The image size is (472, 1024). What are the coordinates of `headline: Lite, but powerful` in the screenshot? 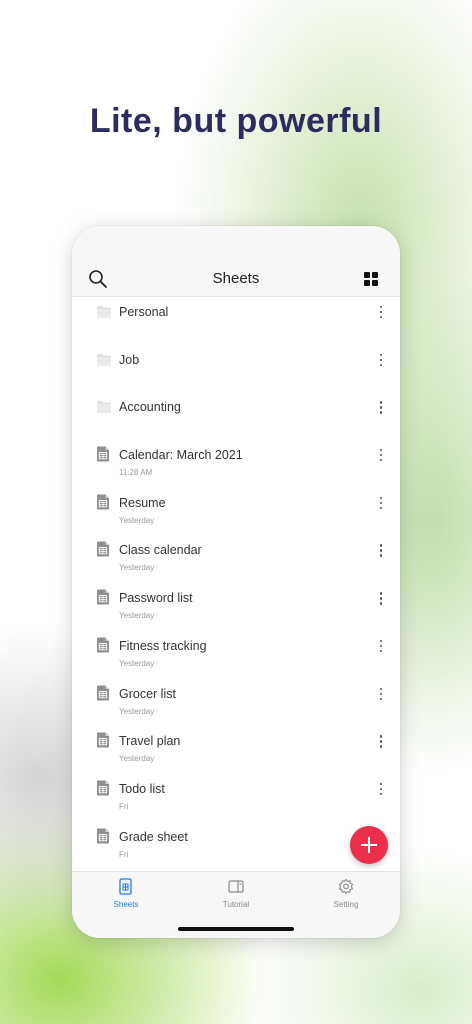 It's located at (236, 121).